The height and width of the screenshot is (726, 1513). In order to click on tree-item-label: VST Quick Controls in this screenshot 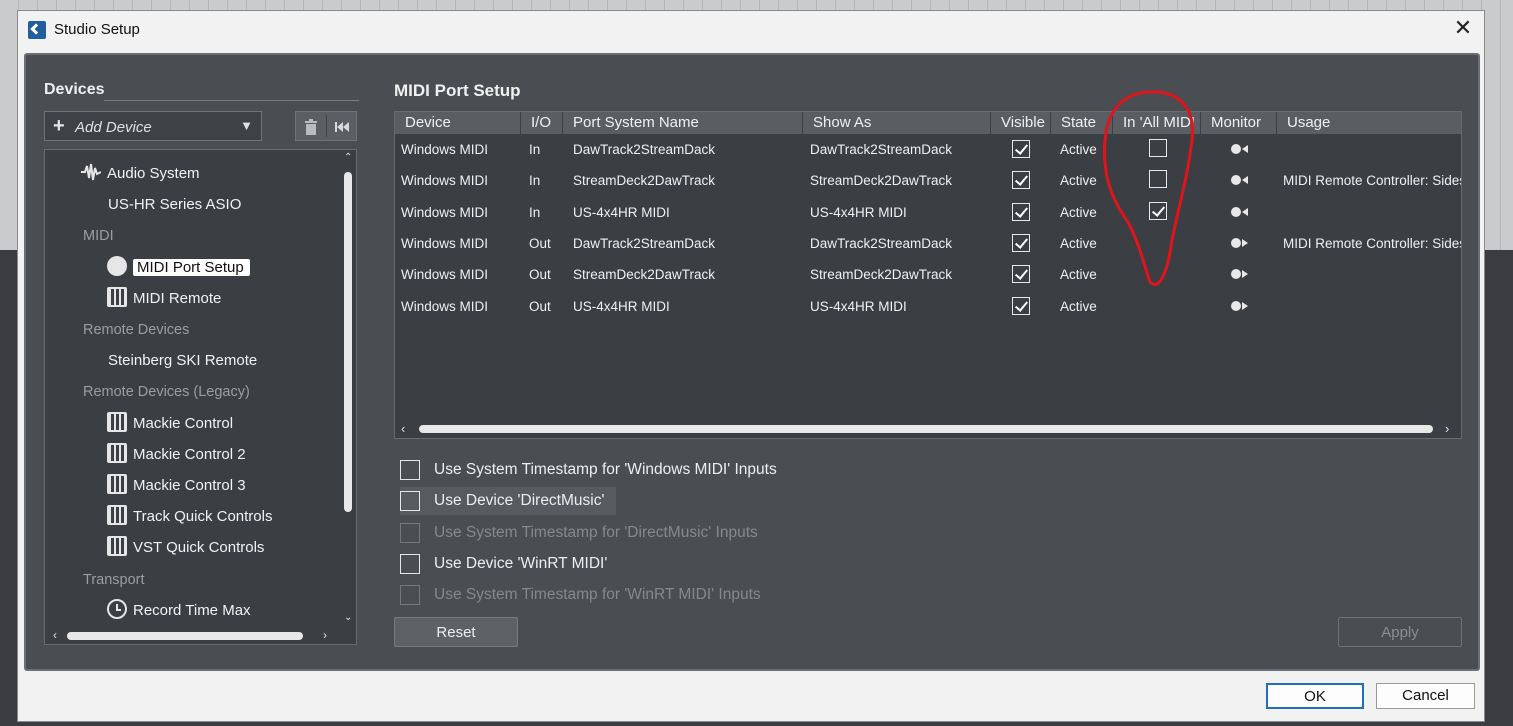, I will do `click(199, 548)`.